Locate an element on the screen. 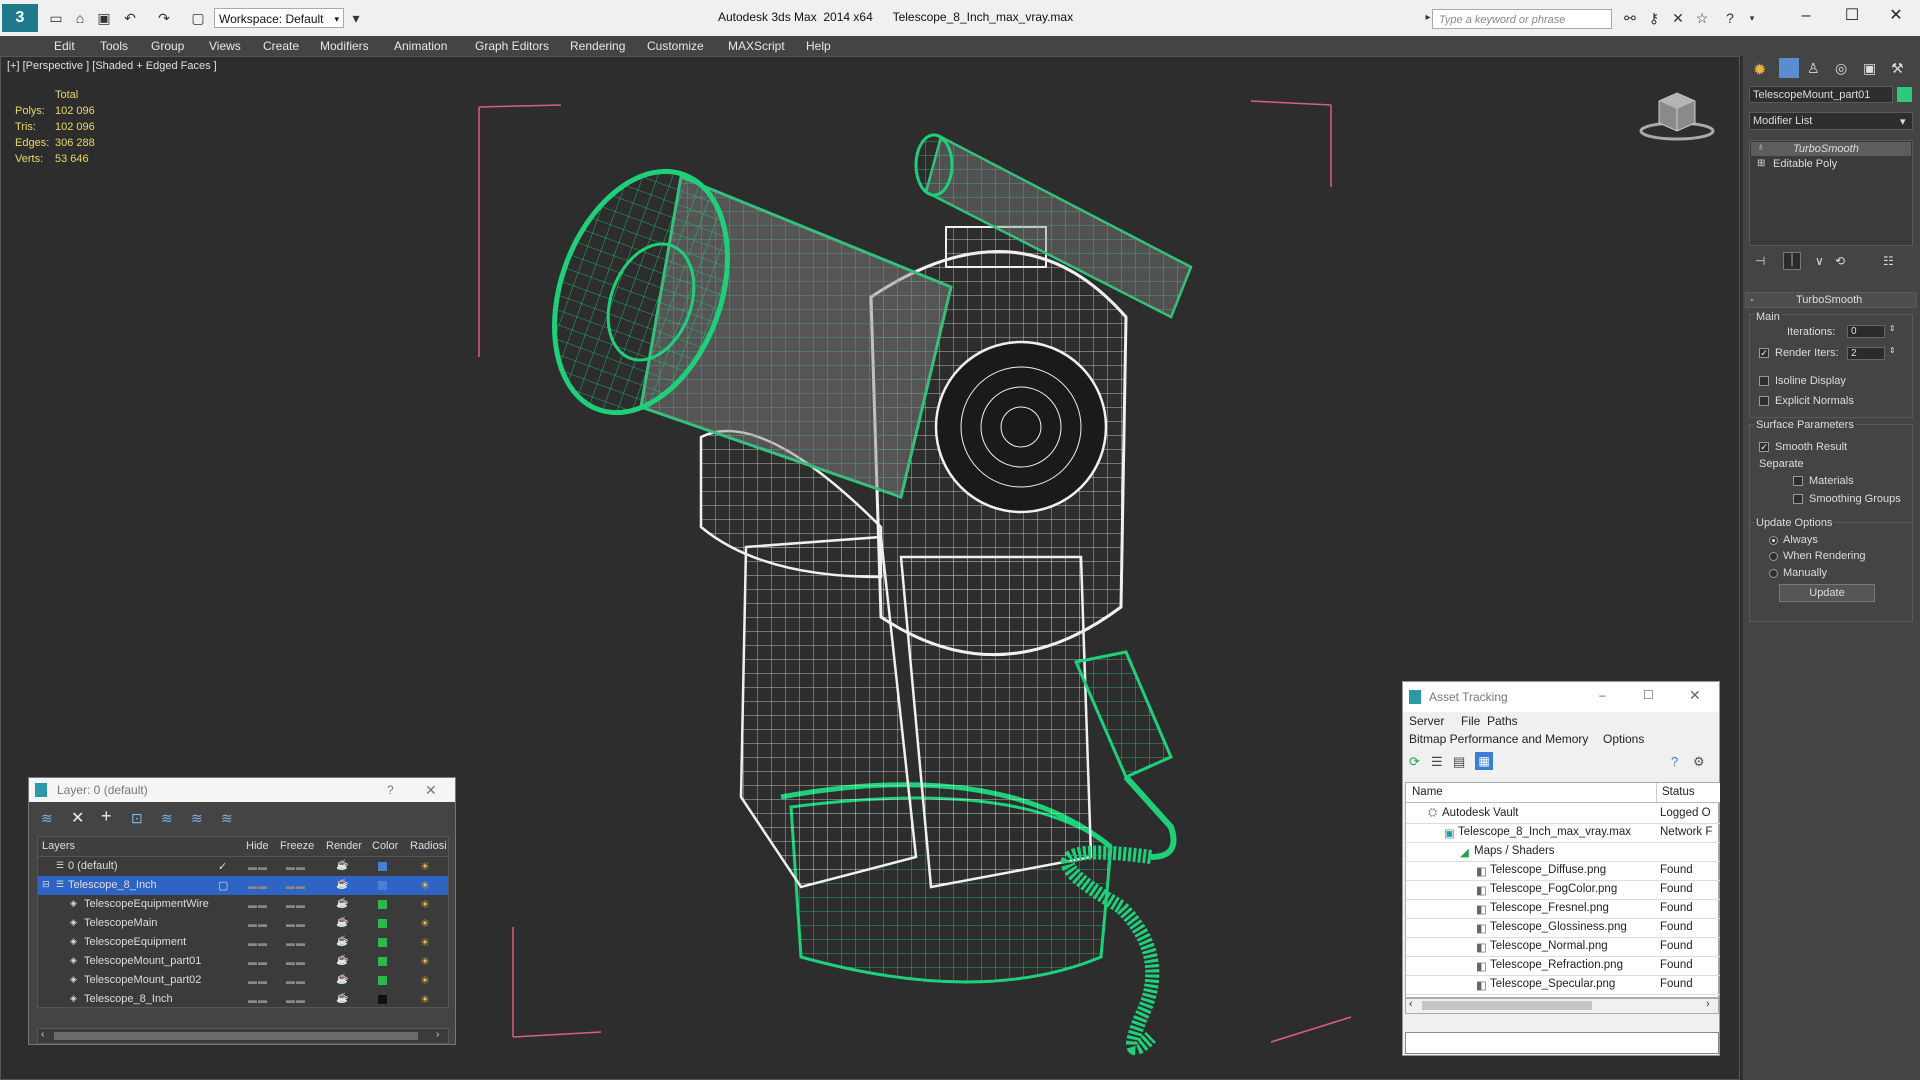 This screenshot has width=1920, height=1080. always-radio is located at coordinates (1773, 540).